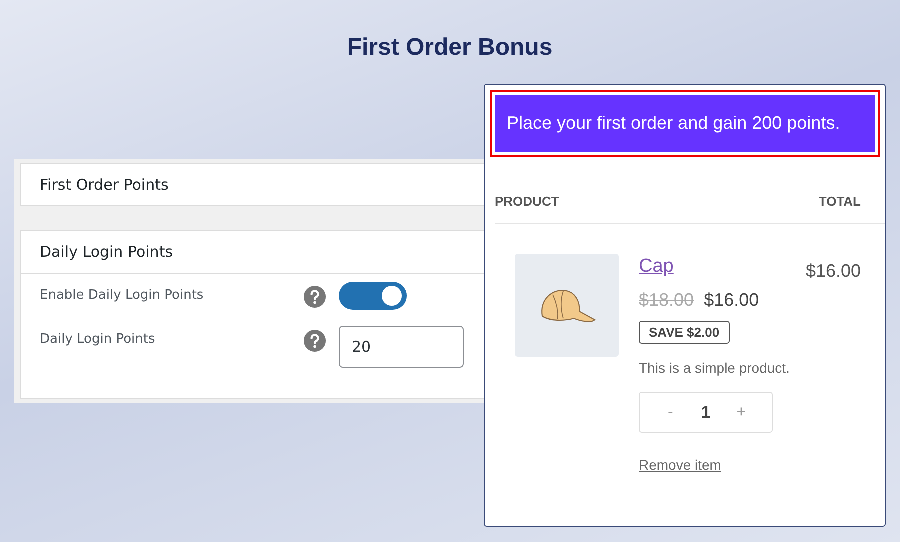  What do you see at coordinates (401, 347) in the screenshot?
I see `number-input: 20` at bounding box center [401, 347].